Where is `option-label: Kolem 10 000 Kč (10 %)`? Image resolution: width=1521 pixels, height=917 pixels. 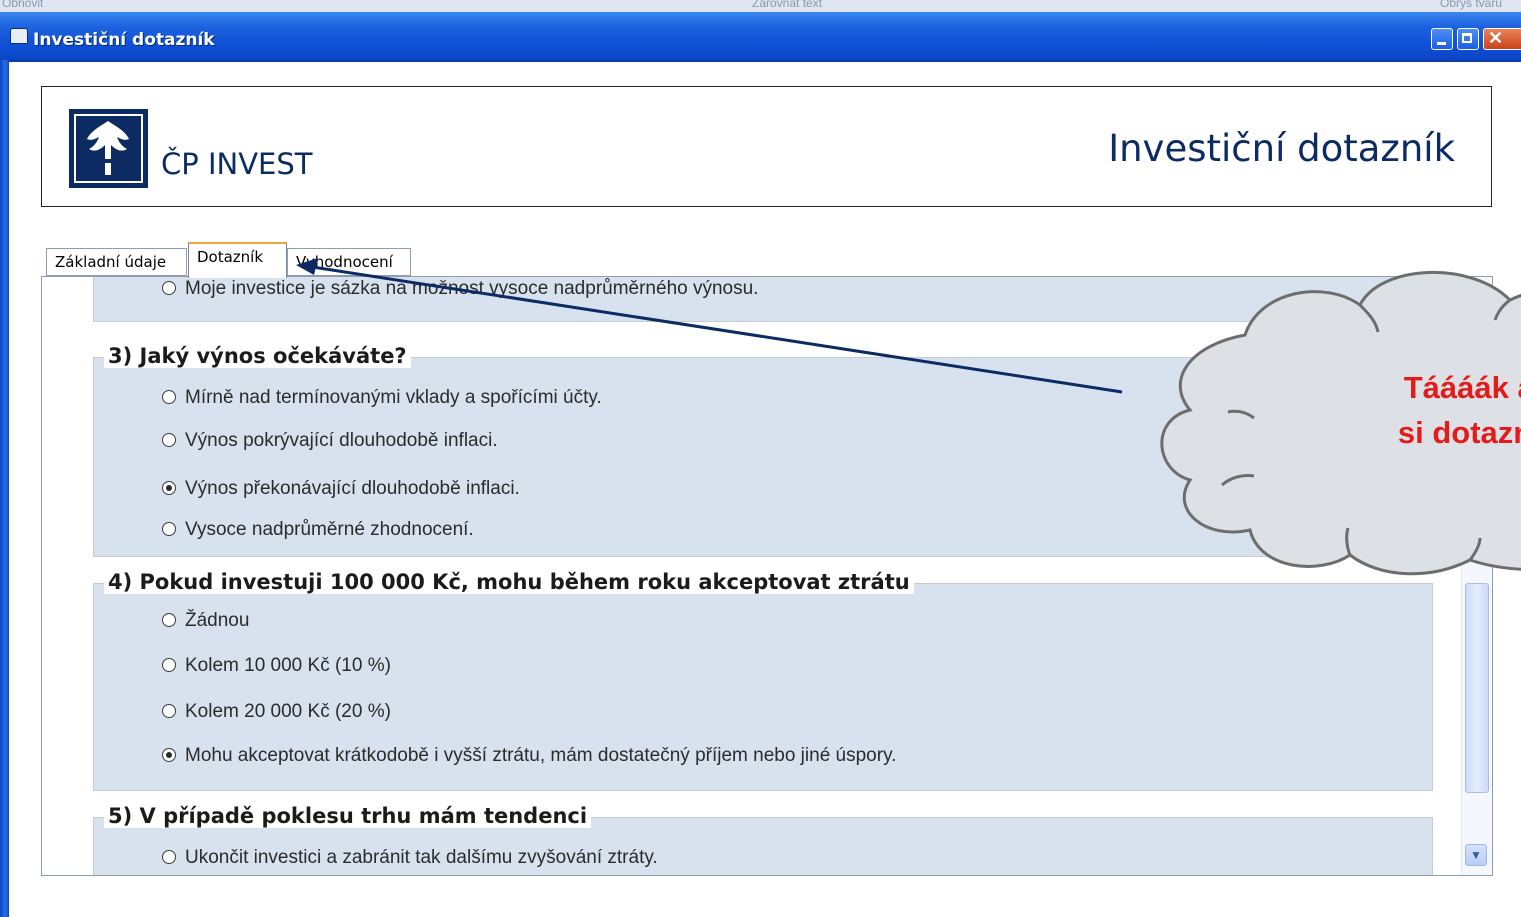 option-label: Kolem 10 000 Kč (10 %) is located at coordinates (288, 665).